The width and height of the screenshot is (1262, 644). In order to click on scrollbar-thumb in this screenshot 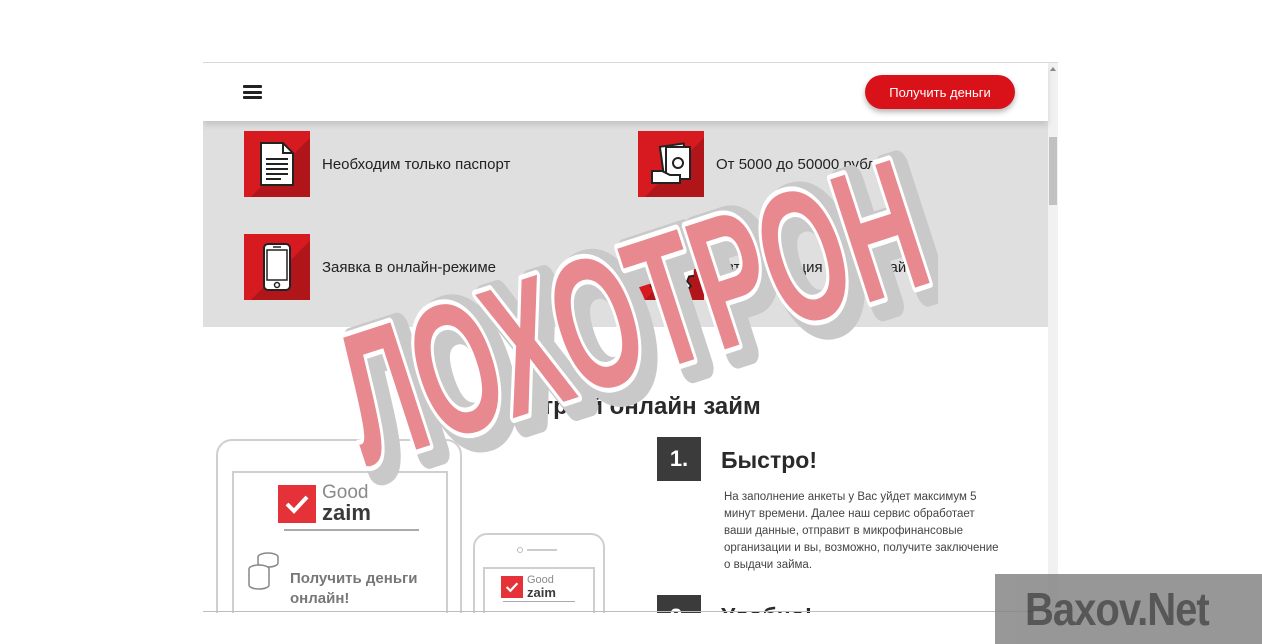, I will do `click(1053, 171)`.